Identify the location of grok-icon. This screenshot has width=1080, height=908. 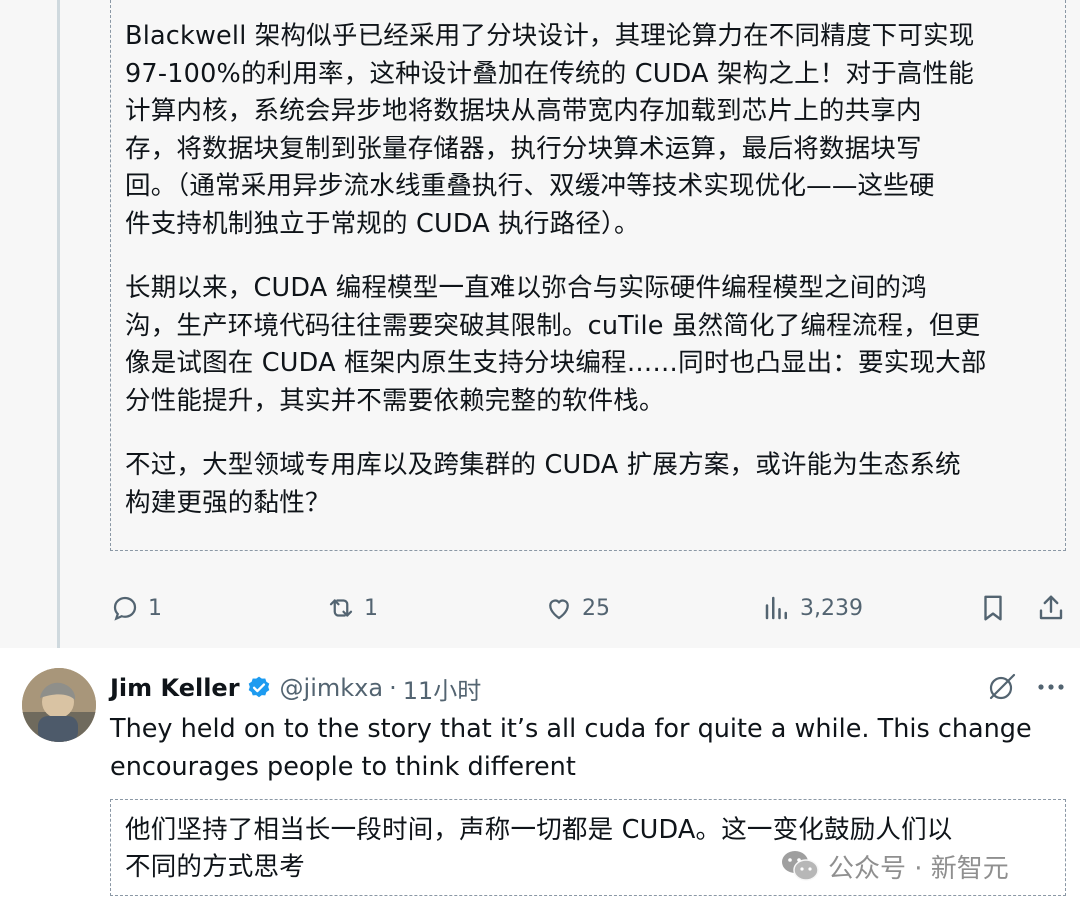
(1001, 687).